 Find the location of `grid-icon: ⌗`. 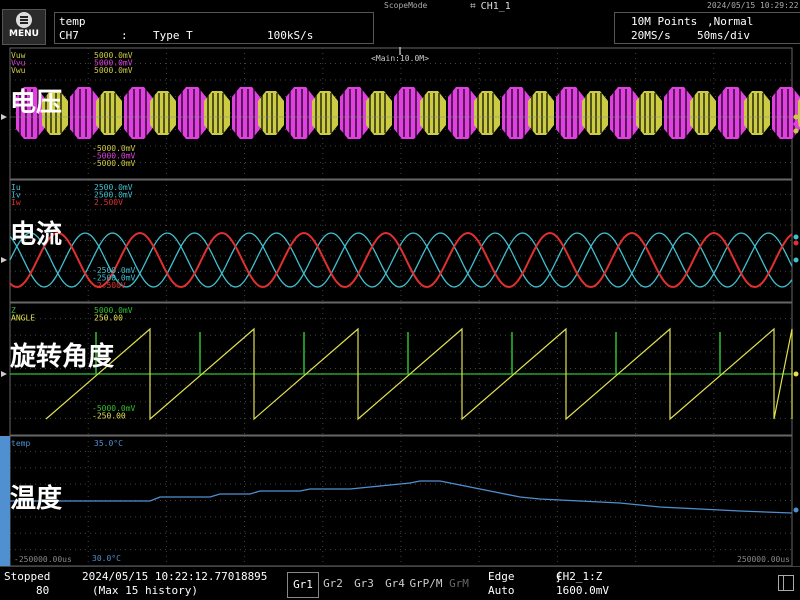

grid-icon: ⌗ is located at coordinates (473, 6).